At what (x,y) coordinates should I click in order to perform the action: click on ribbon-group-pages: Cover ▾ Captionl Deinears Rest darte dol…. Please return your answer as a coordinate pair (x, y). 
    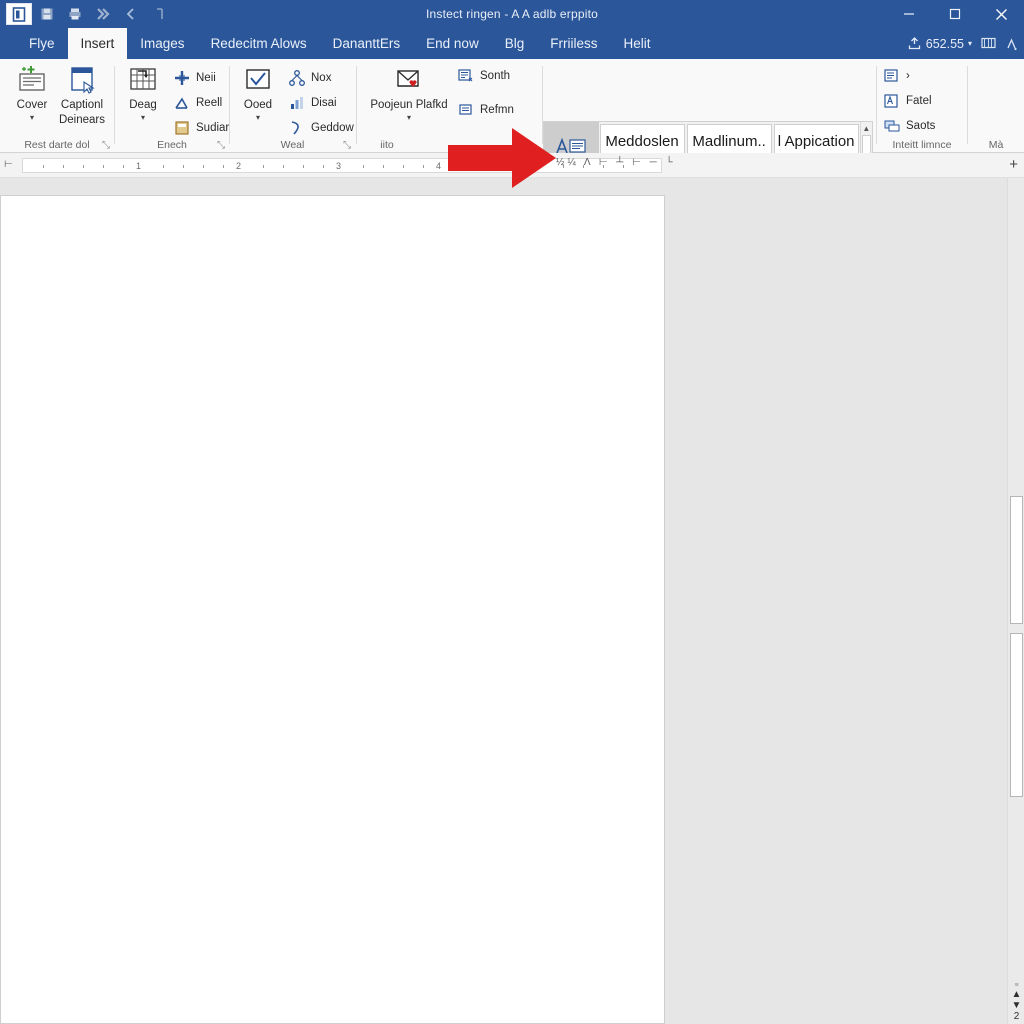
    Looking at the image, I should click on (57, 106).